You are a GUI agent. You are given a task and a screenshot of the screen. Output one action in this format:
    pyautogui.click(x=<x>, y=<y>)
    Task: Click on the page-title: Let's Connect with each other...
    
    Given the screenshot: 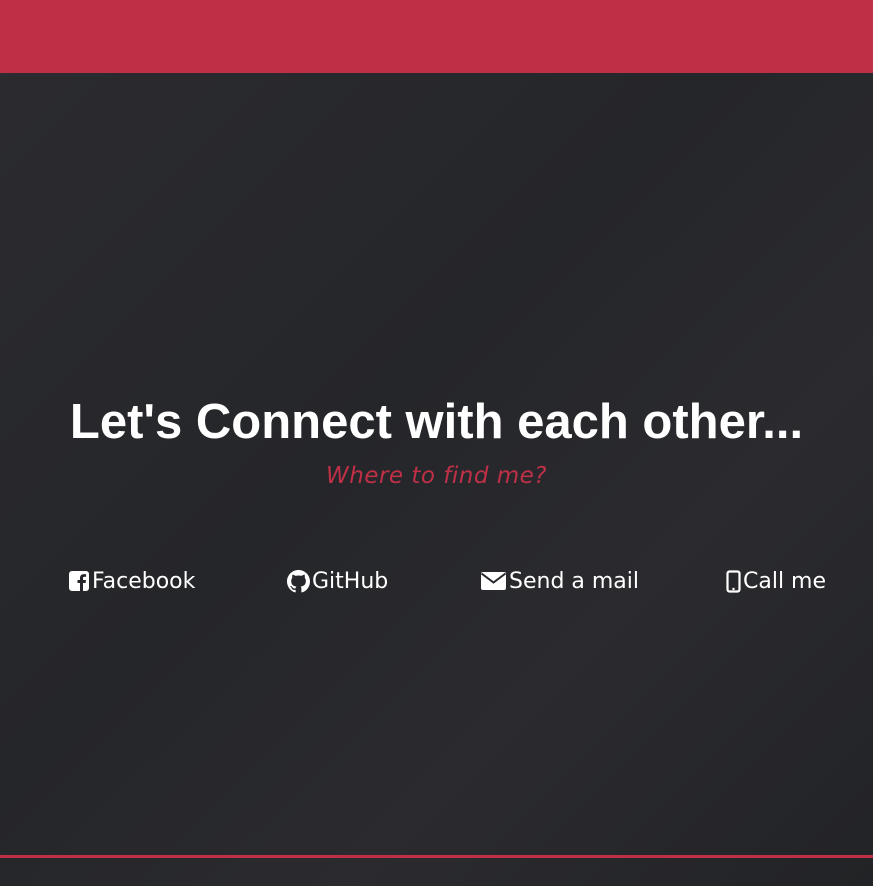 What is the action you would take?
    pyautogui.click(x=436, y=422)
    